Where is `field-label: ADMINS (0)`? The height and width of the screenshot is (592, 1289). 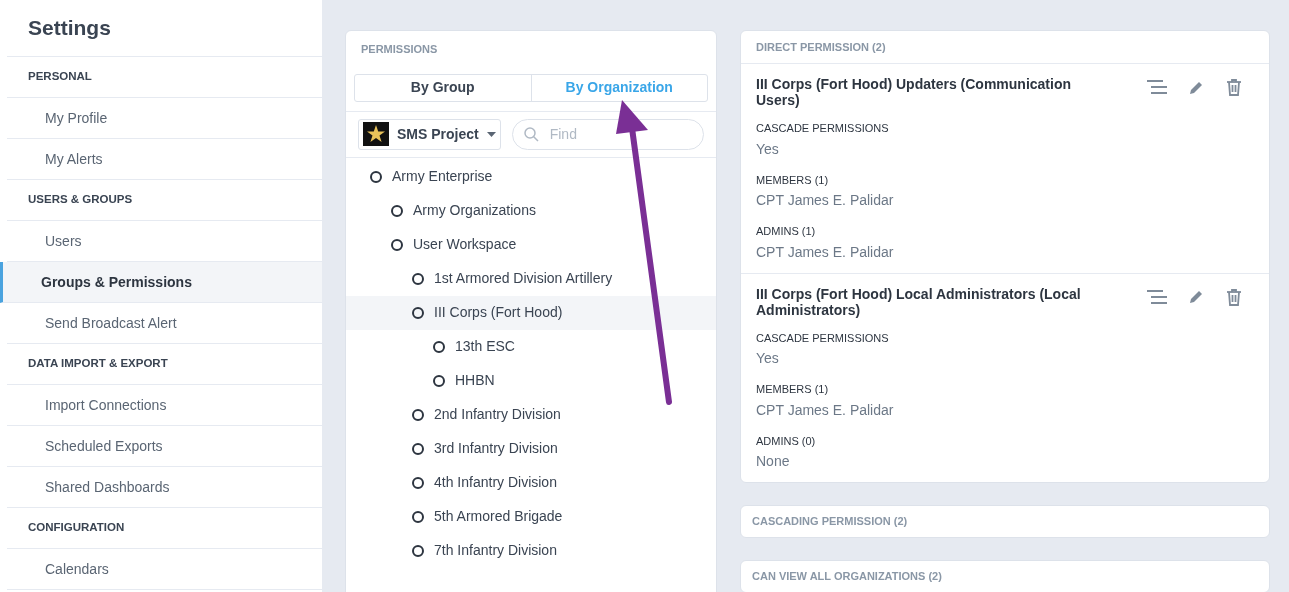
field-label: ADMINS (0) is located at coordinates (786, 441).